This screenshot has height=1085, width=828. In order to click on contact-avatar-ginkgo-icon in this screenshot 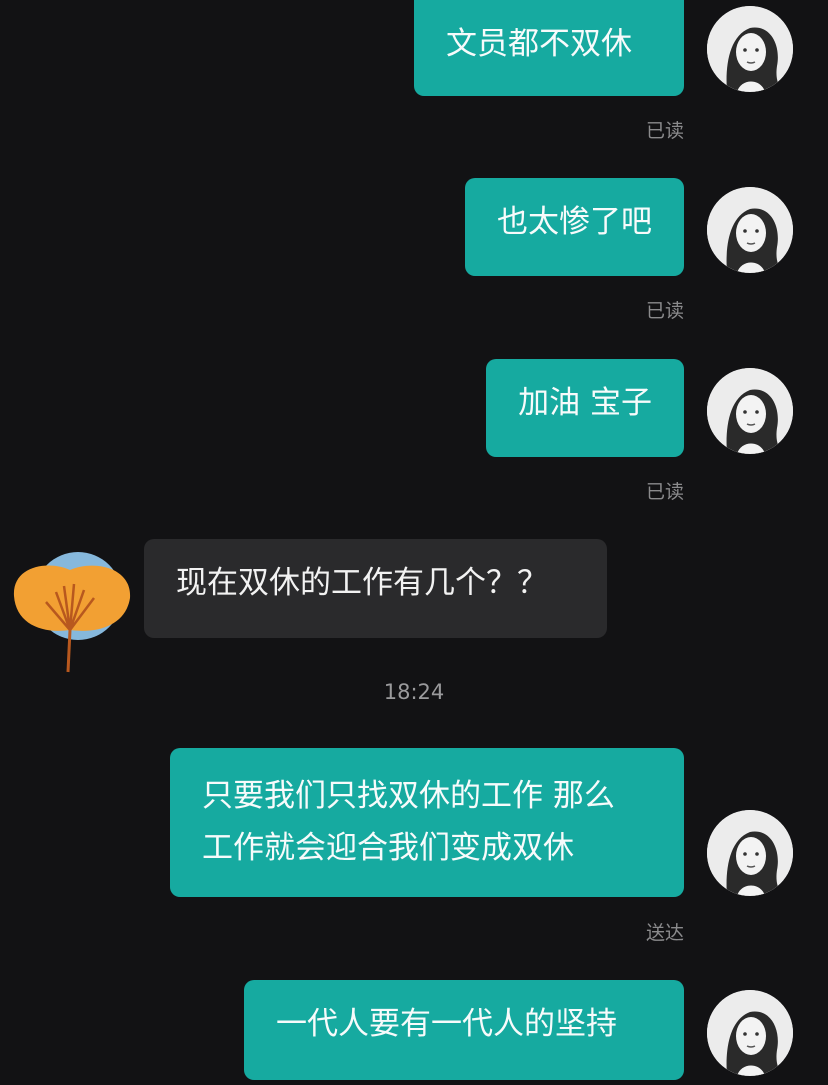, I will do `click(72, 611)`.